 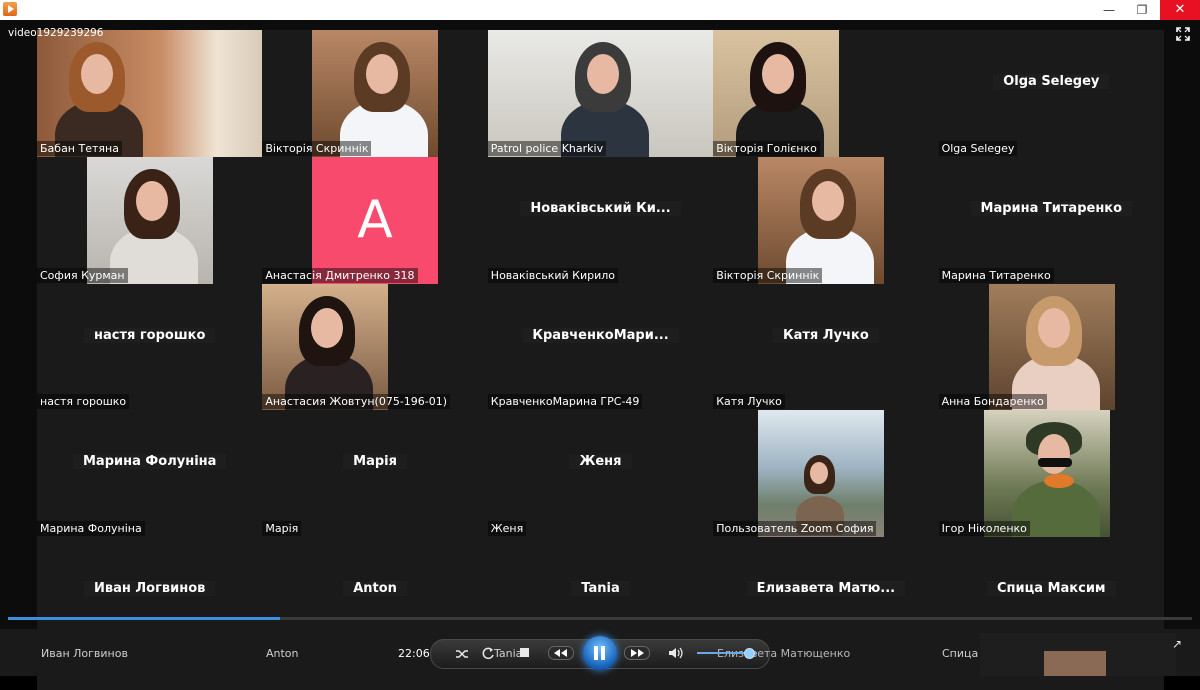 I want to click on participant-name-label: Бабан Тетяна, so click(x=79, y=148).